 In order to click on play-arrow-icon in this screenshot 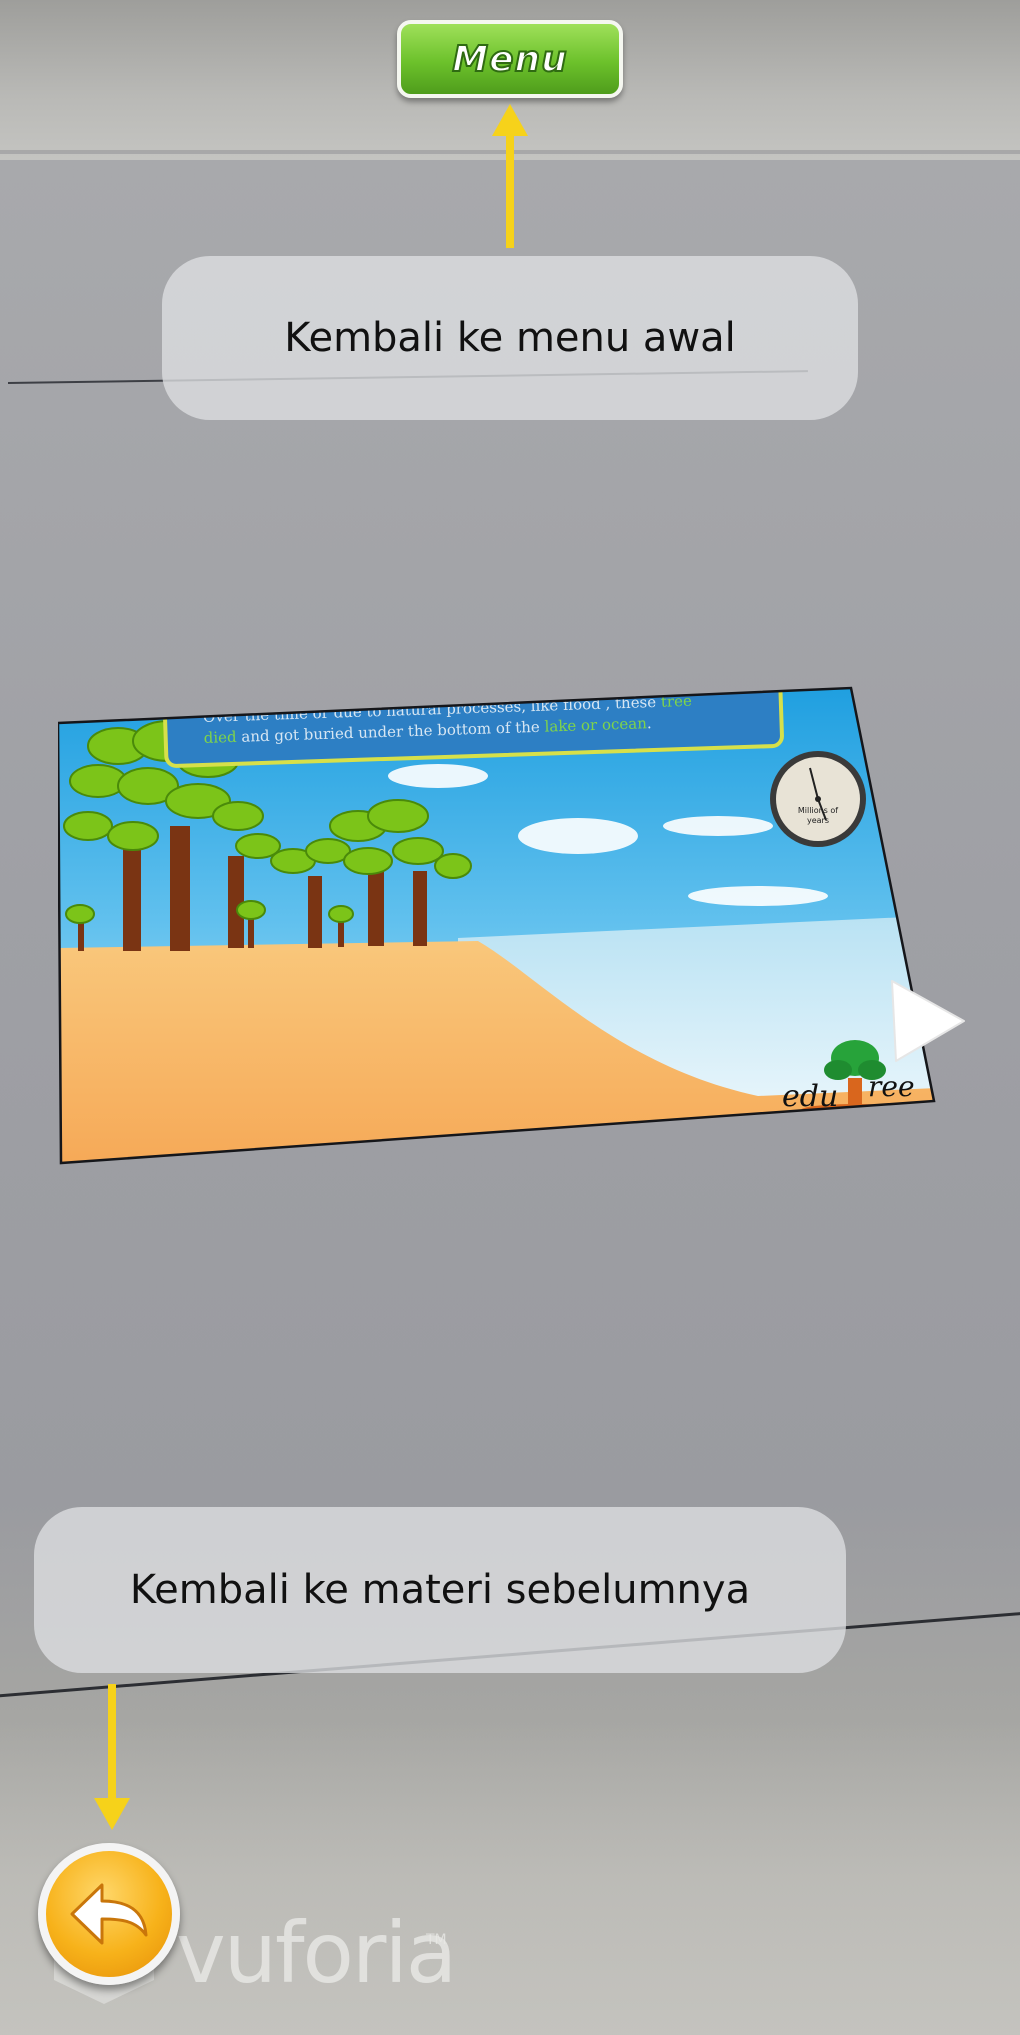, I will do `click(928, 1021)`.